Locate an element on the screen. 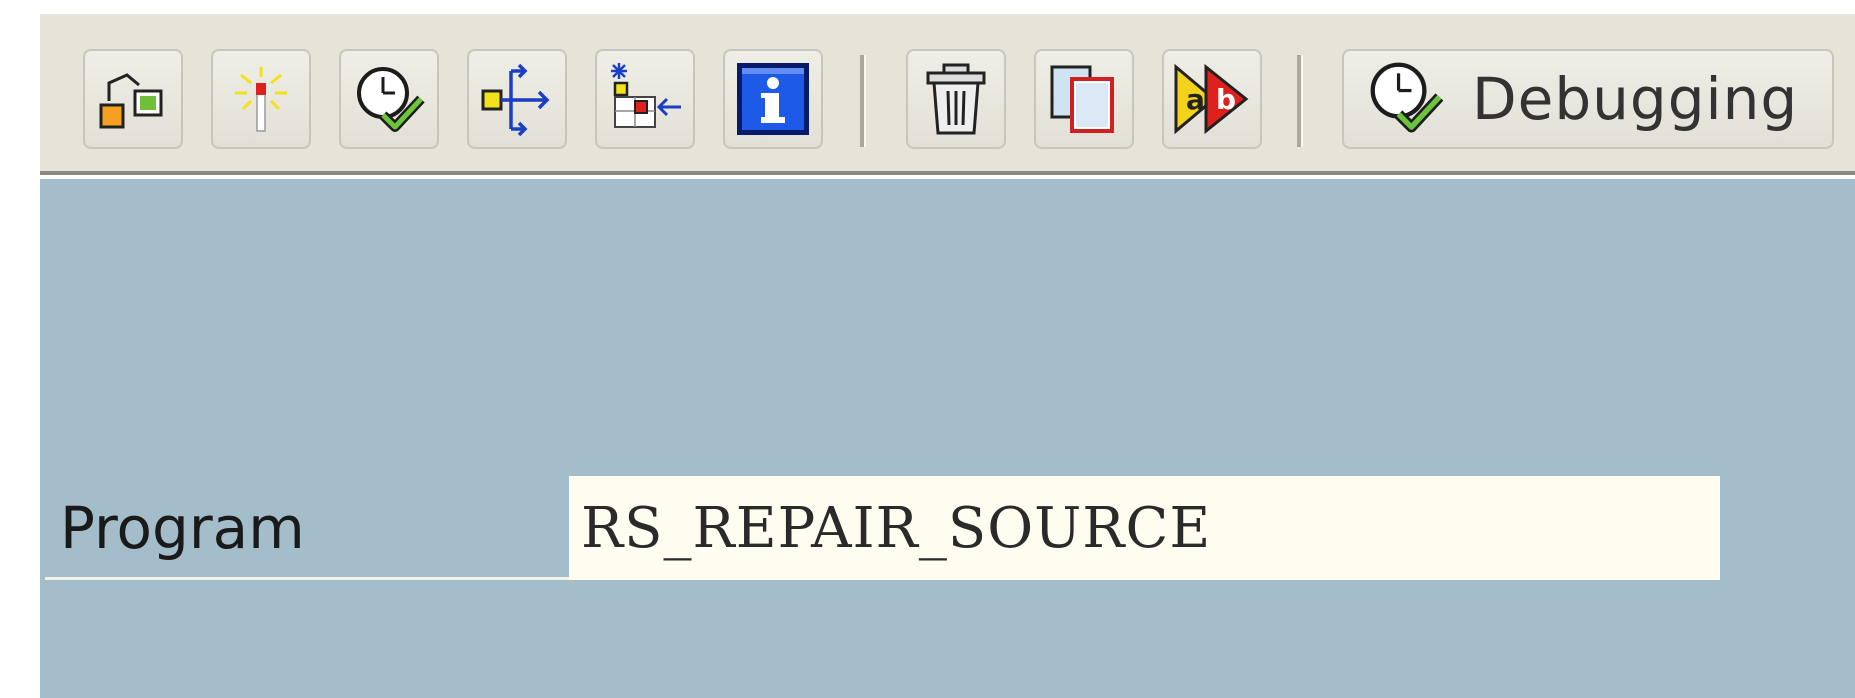  info-icon is located at coordinates (773, 99).